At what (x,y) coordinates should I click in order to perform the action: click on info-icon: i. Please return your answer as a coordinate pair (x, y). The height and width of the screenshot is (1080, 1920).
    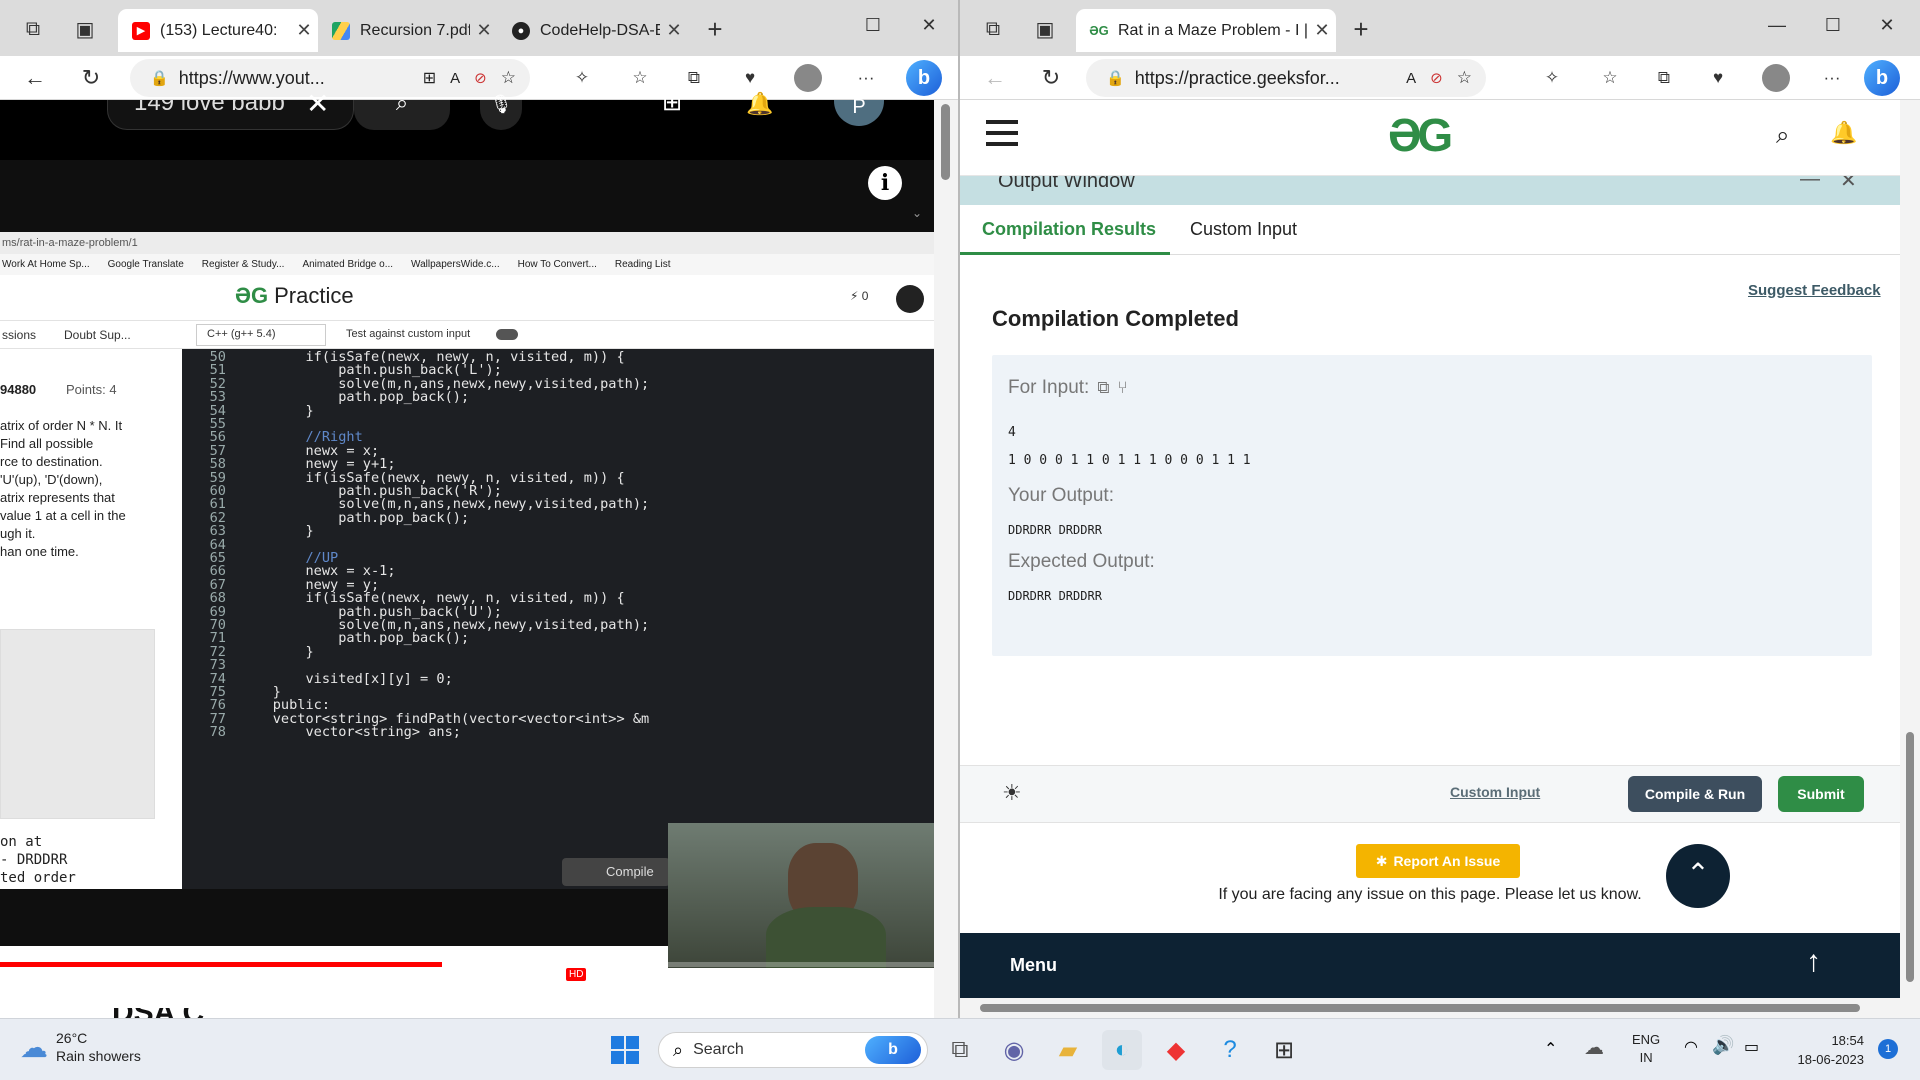
    Looking at the image, I should click on (885, 183).